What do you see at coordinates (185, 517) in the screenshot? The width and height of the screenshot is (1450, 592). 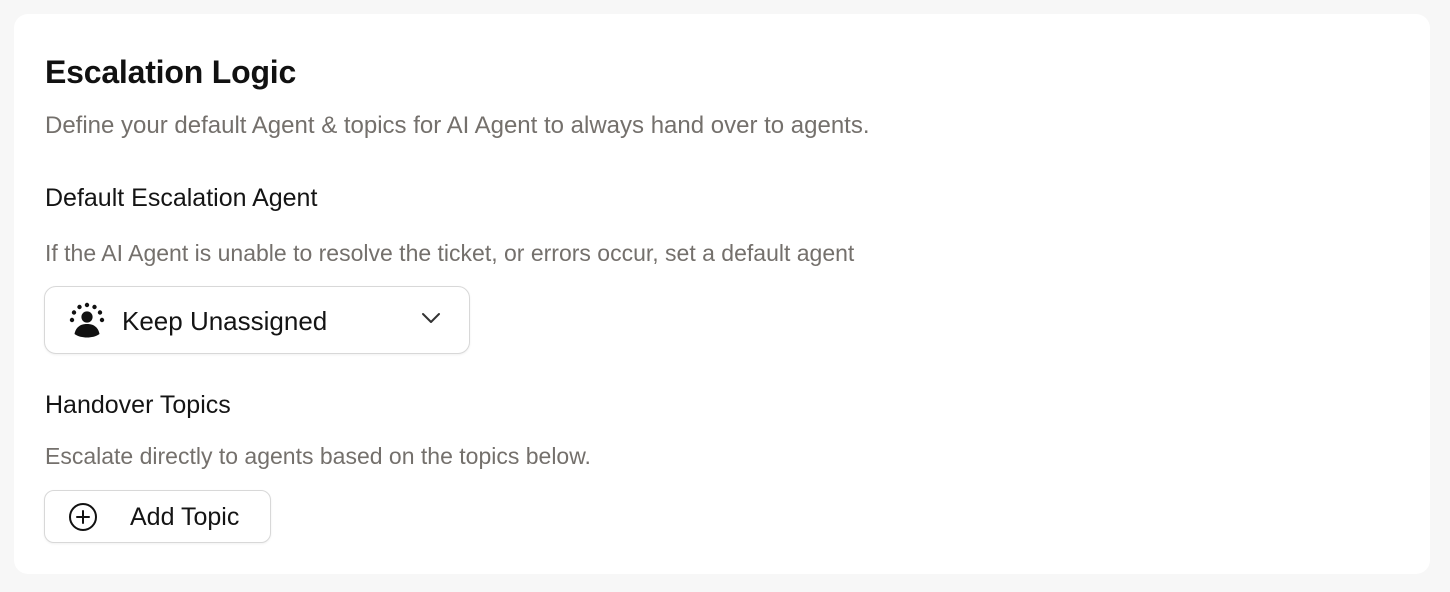 I see `add-topic-label: Add Topic` at bounding box center [185, 517].